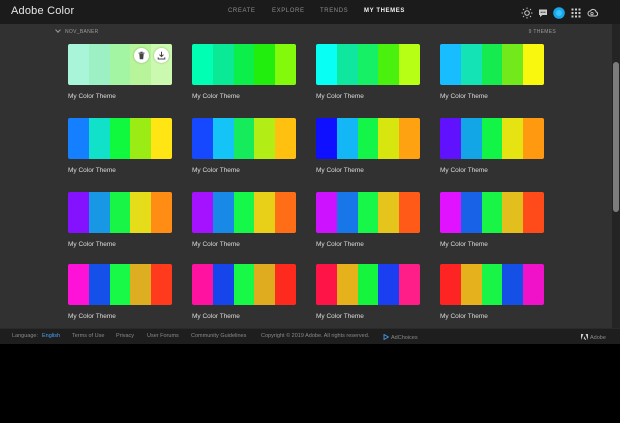 The image size is (620, 423). I want to click on footer-link-forums: User Forums, so click(163, 336).